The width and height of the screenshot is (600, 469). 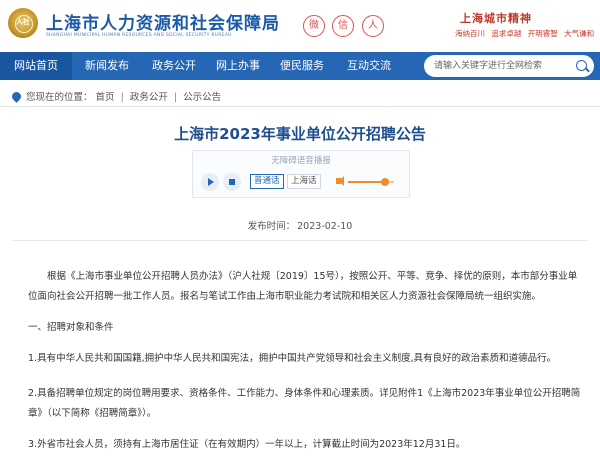 I want to click on breadcrumb-divider, so click(x=300, y=106).